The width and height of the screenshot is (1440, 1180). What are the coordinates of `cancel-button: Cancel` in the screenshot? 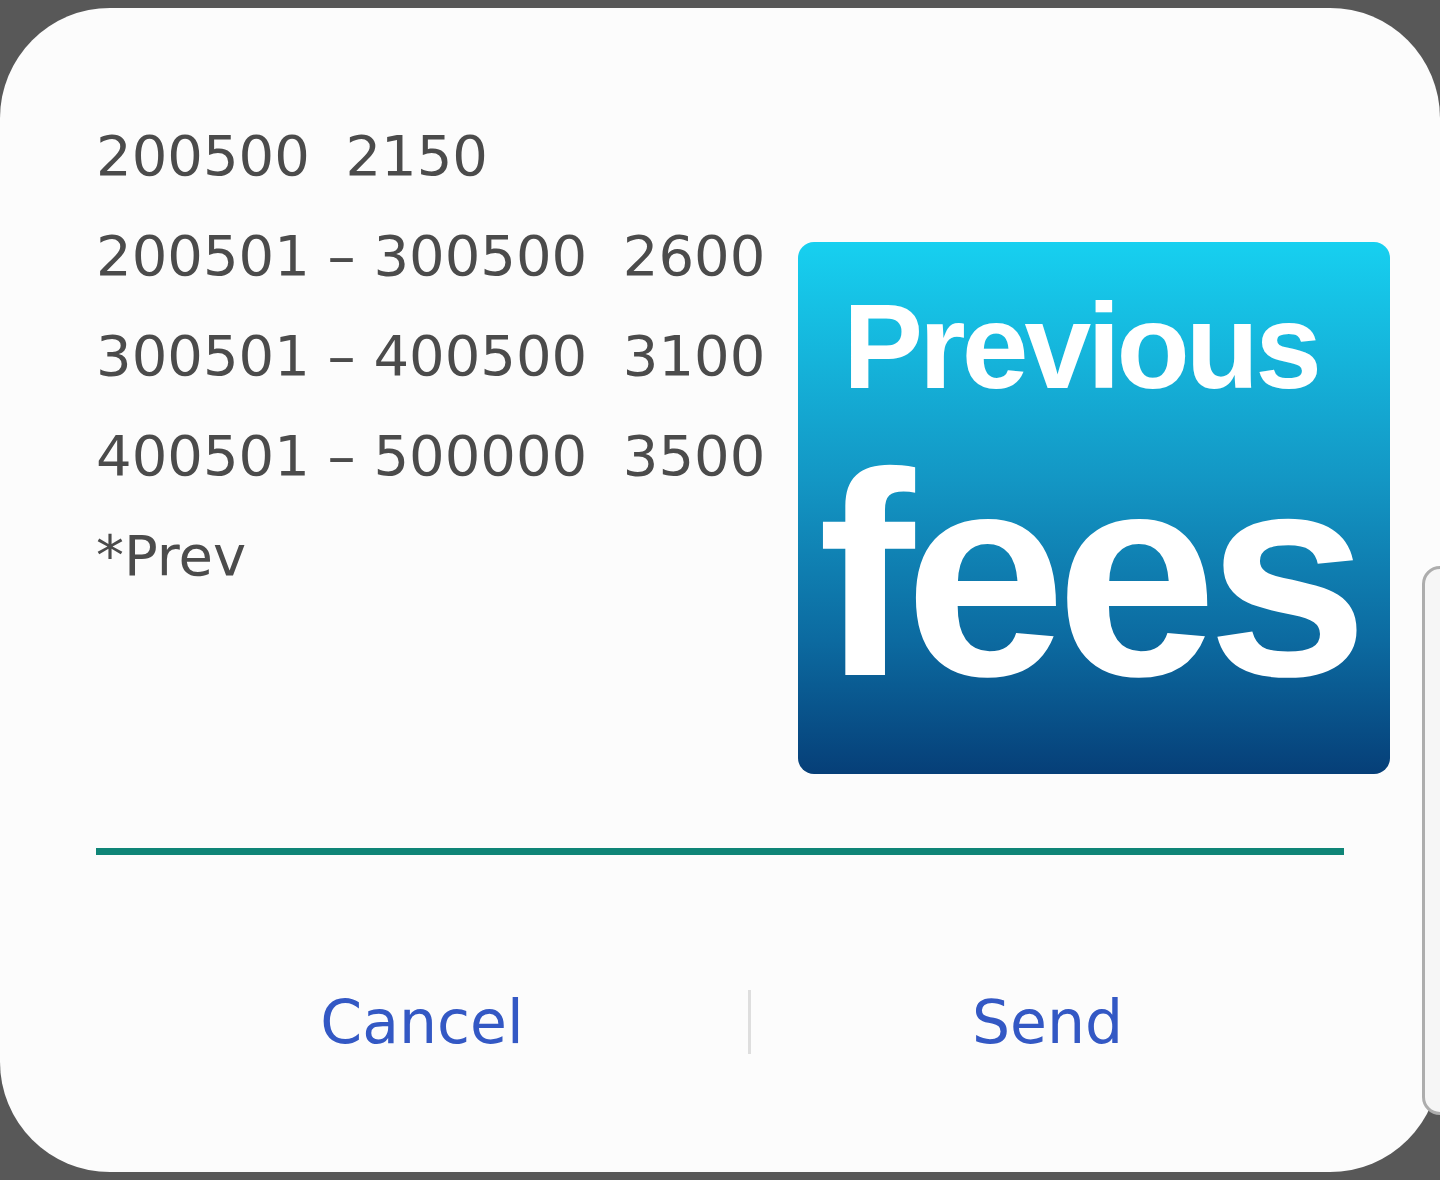 It's located at (422, 1022).